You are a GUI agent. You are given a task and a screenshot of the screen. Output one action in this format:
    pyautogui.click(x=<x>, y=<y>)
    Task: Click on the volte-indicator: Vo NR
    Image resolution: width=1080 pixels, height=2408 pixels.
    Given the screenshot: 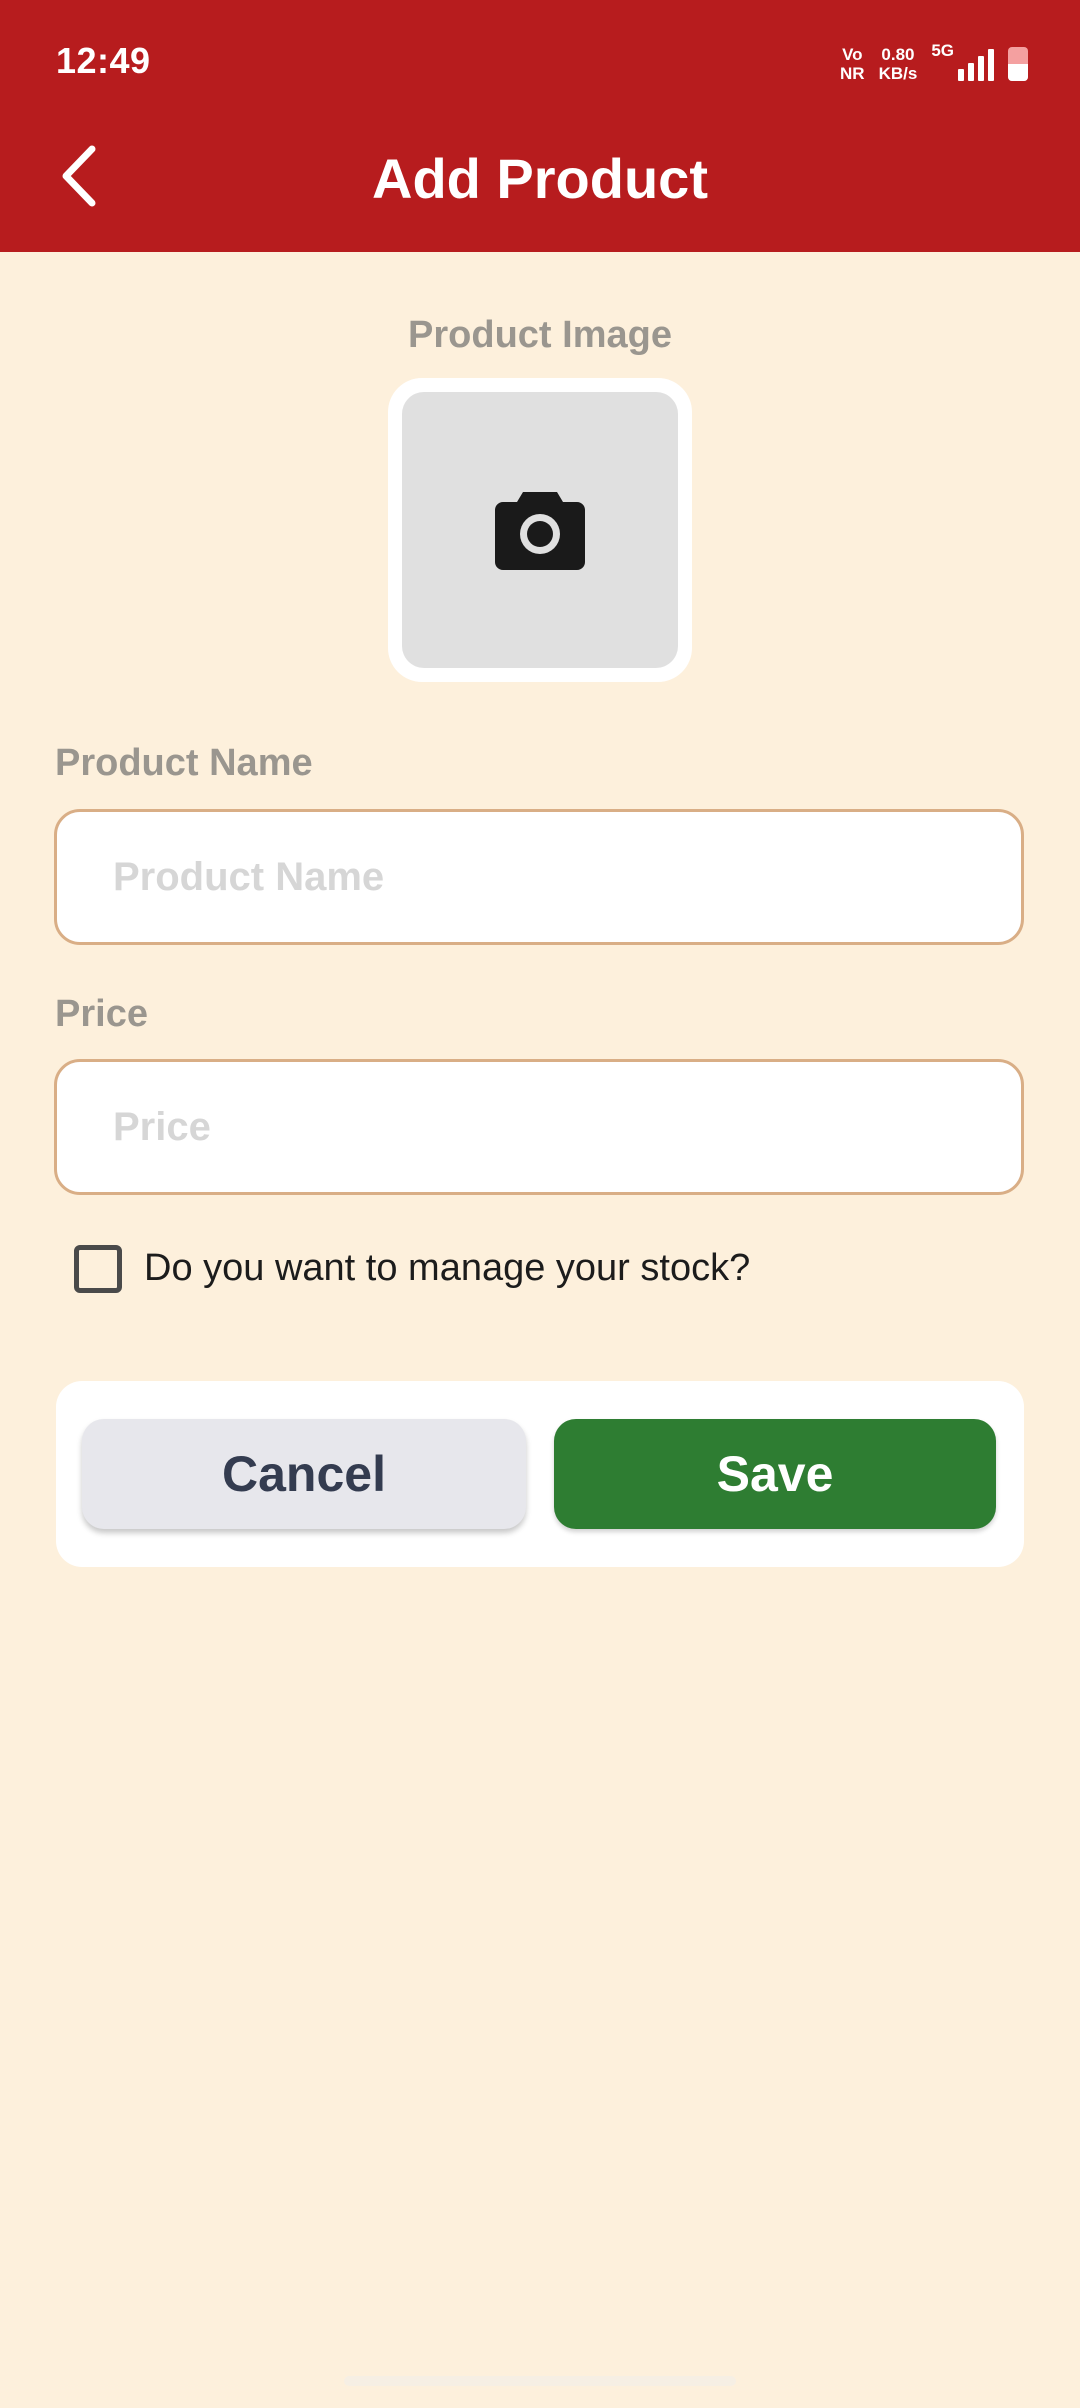 What is the action you would take?
    pyautogui.click(x=852, y=64)
    